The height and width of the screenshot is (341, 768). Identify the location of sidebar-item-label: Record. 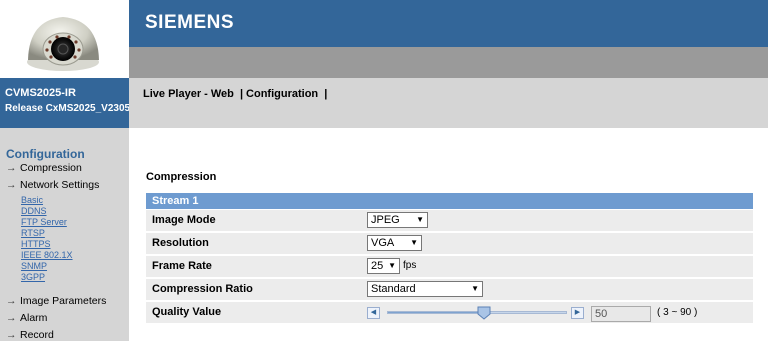
(37, 335).